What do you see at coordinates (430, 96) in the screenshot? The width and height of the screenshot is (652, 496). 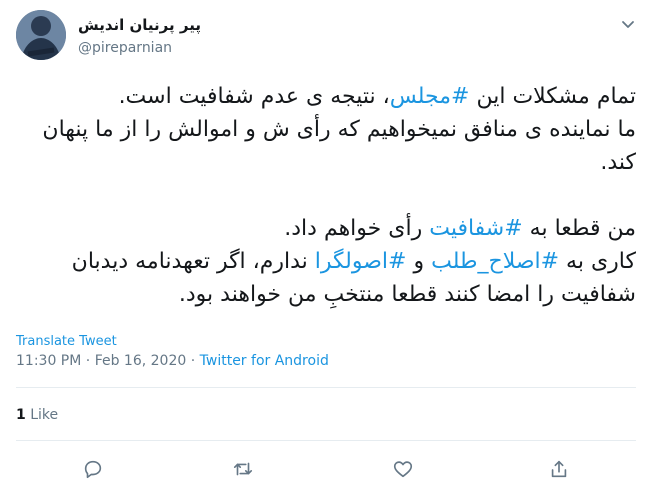 I see `hashtag-link: #مجلس` at bounding box center [430, 96].